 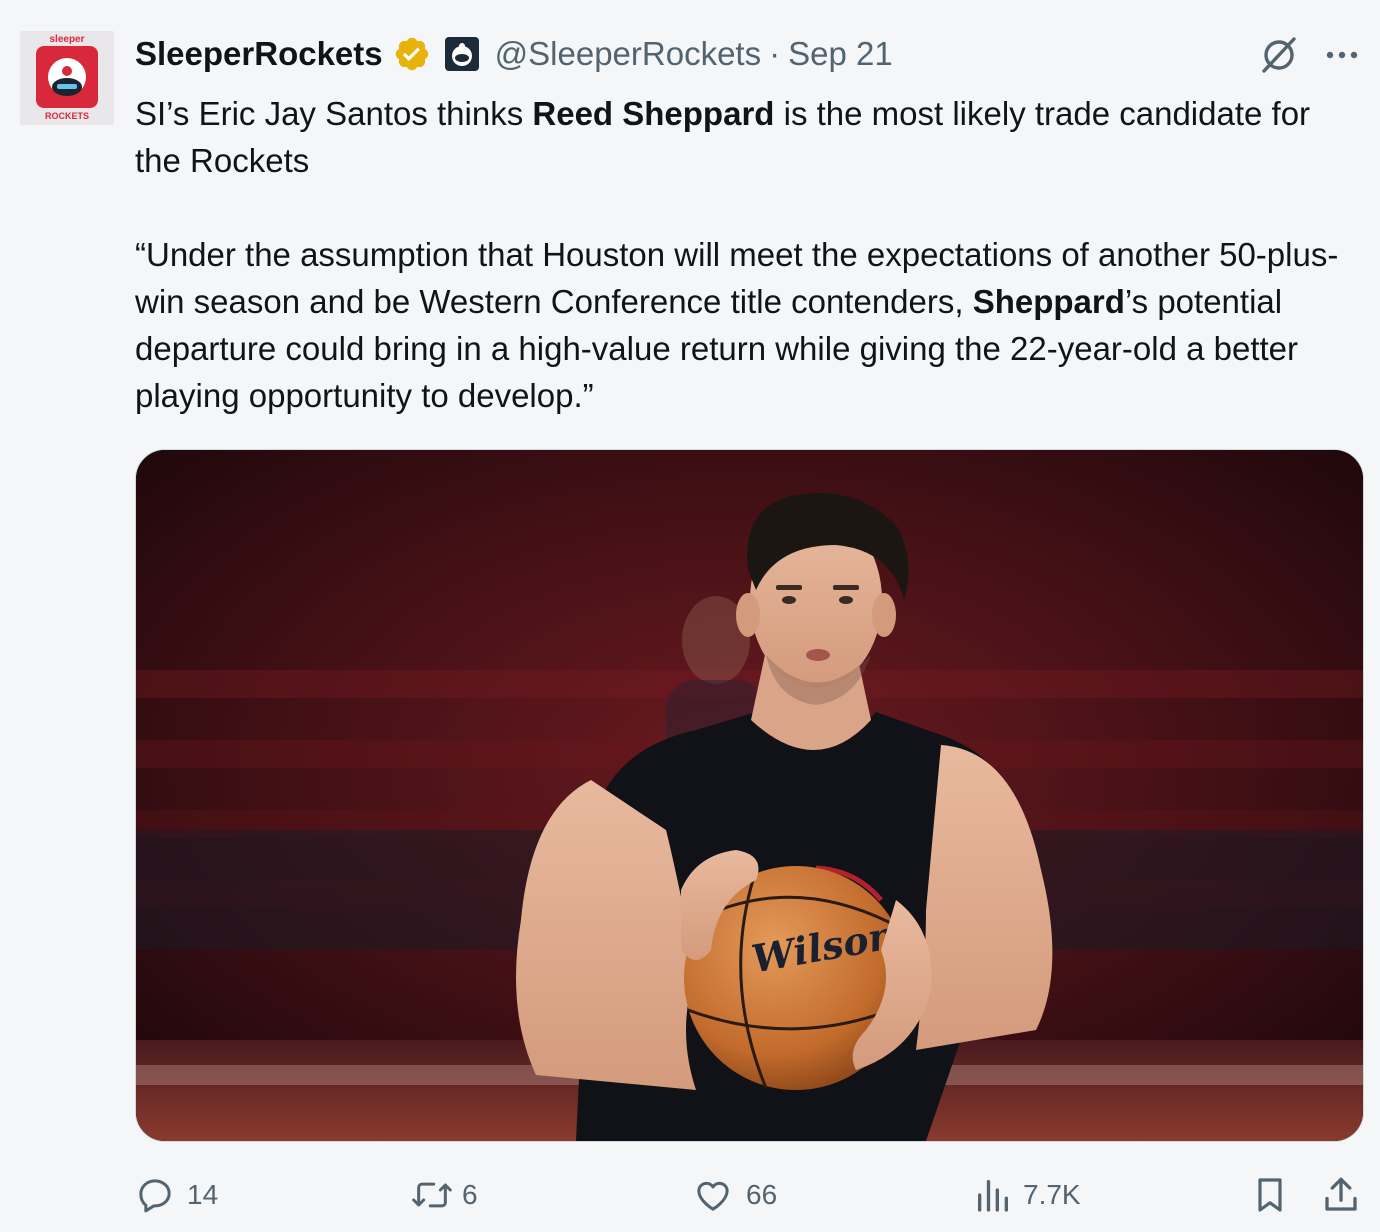 I want to click on bookmark-button, so click(x=1270, y=1195).